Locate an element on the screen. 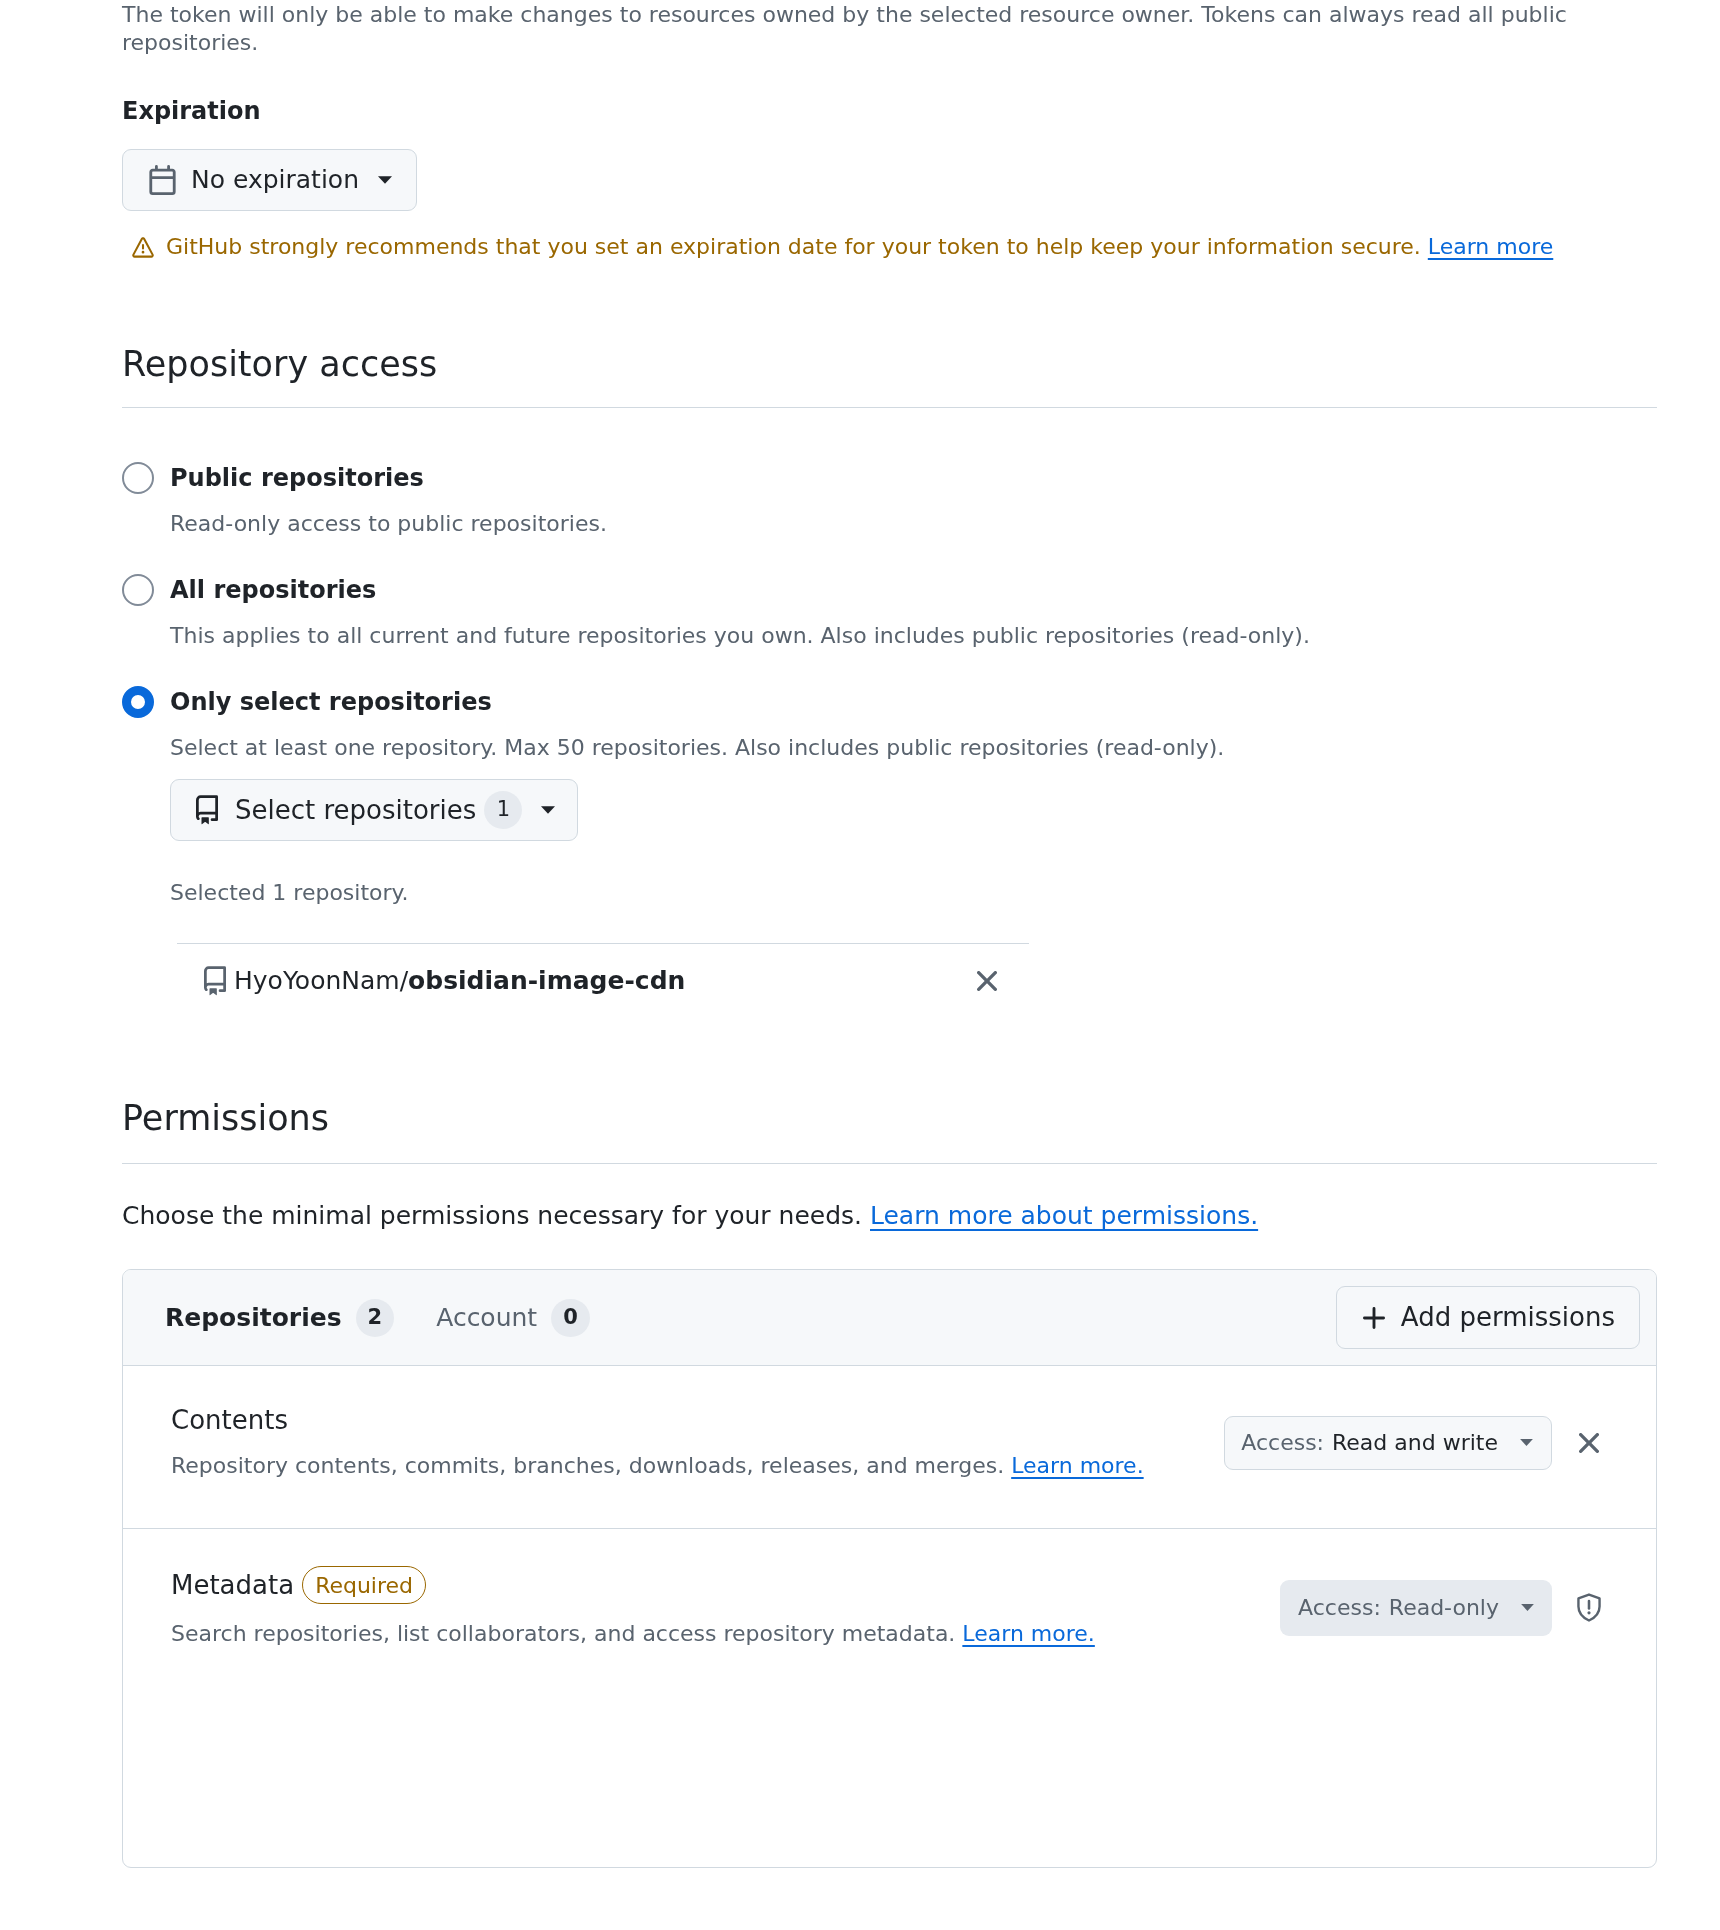 The image size is (1720, 1930). add-permissions-button: Add permissions is located at coordinates (1487, 1317).